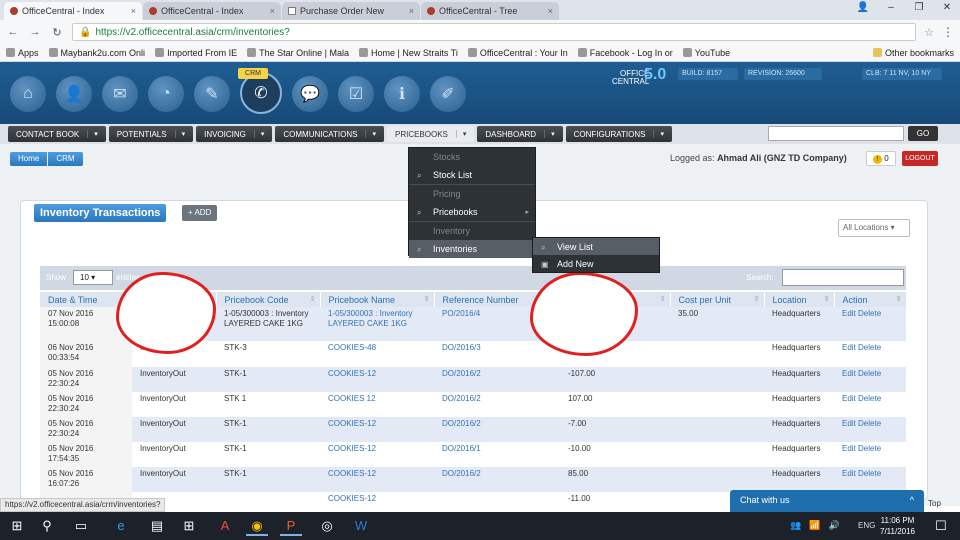 The image size is (960, 540). What do you see at coordinates (881, 158) in the screenshot?
I see `notifications-button: ! 0` at bounding box center [881, 158].